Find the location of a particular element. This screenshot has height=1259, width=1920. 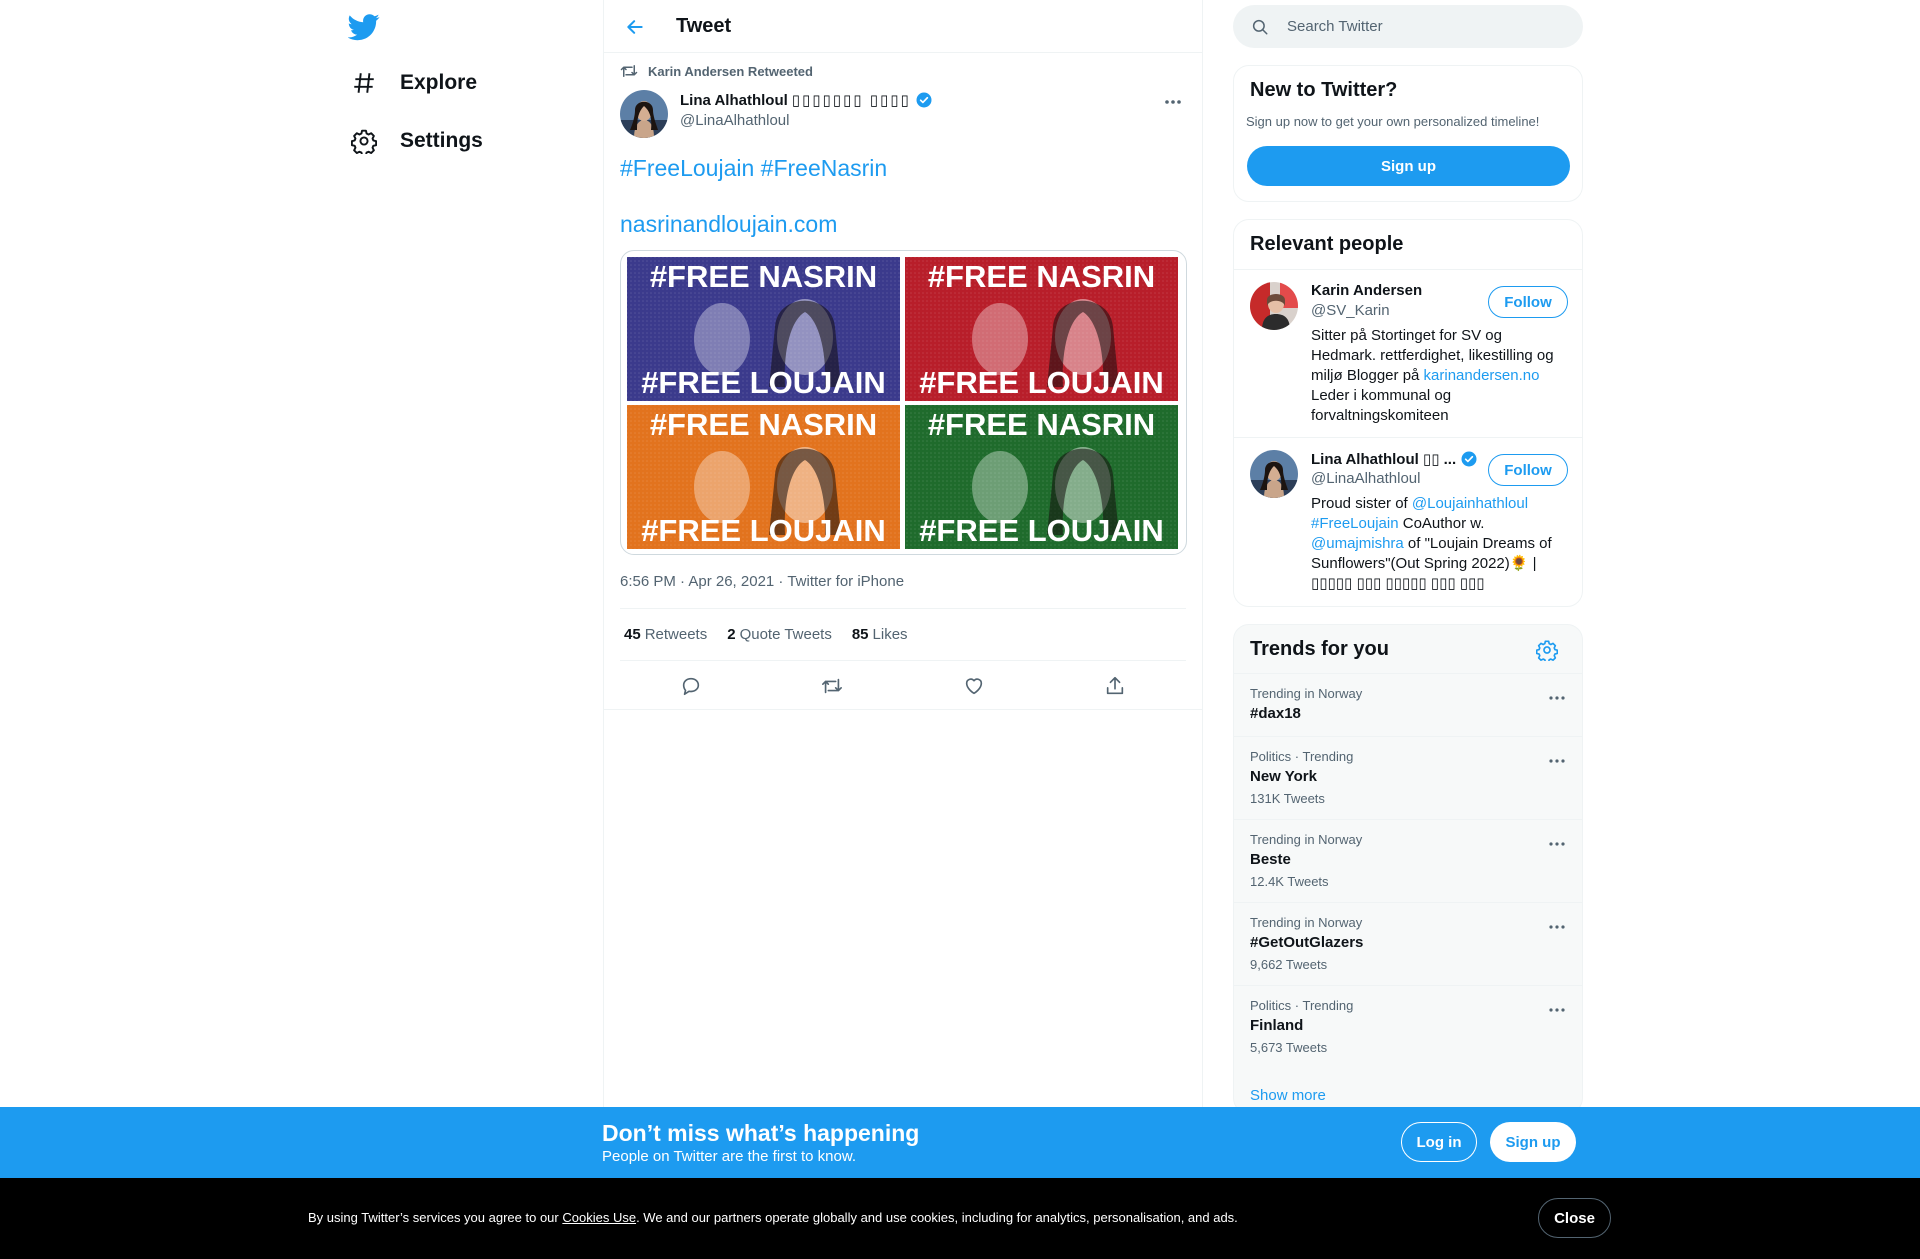

tweet-stats: 45 Retweets 2 Quote Tweets 85 Likes is located at coordinates (903, 634).